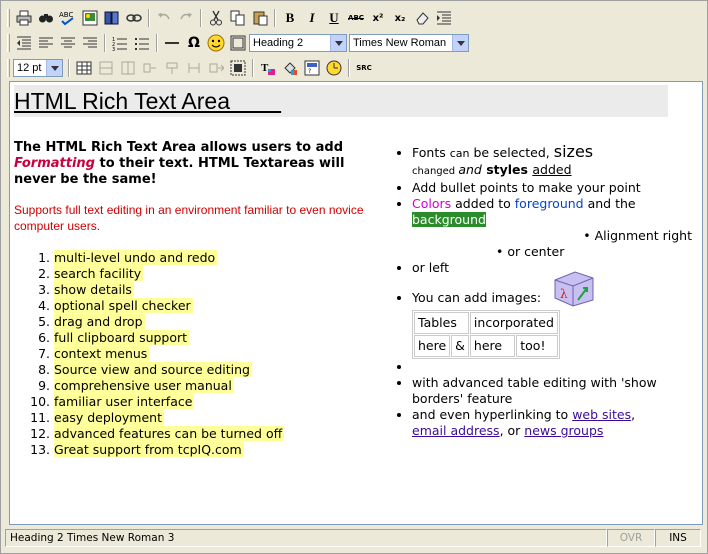 This screenshot has width=708, height=554. I want to click on underline-button: U, so click(334, 18).